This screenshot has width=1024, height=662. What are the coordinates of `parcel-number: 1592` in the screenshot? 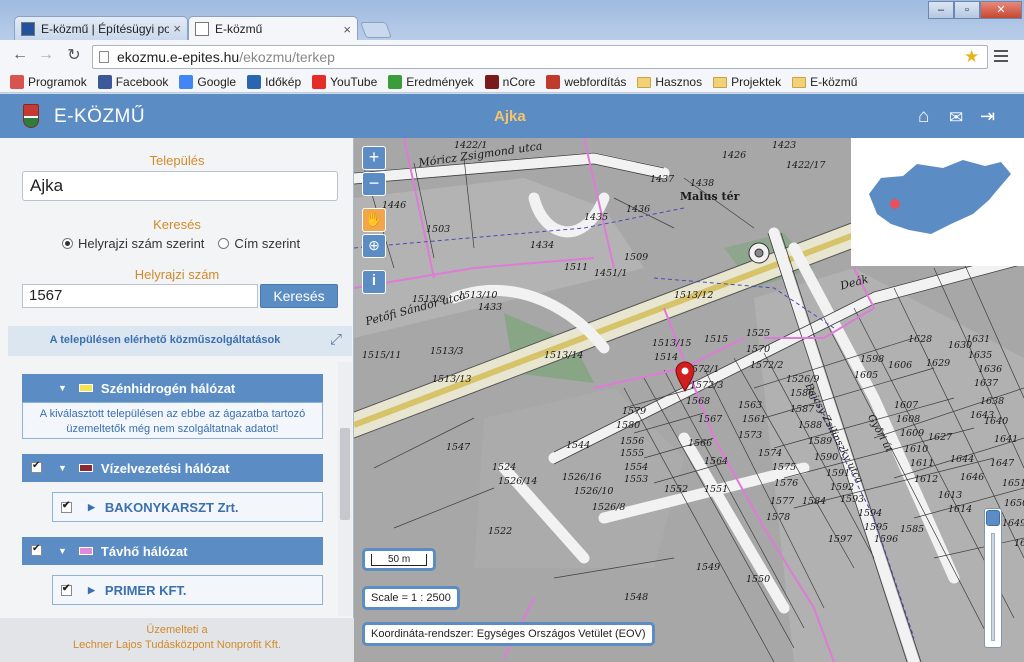 It's located at (842, 487).